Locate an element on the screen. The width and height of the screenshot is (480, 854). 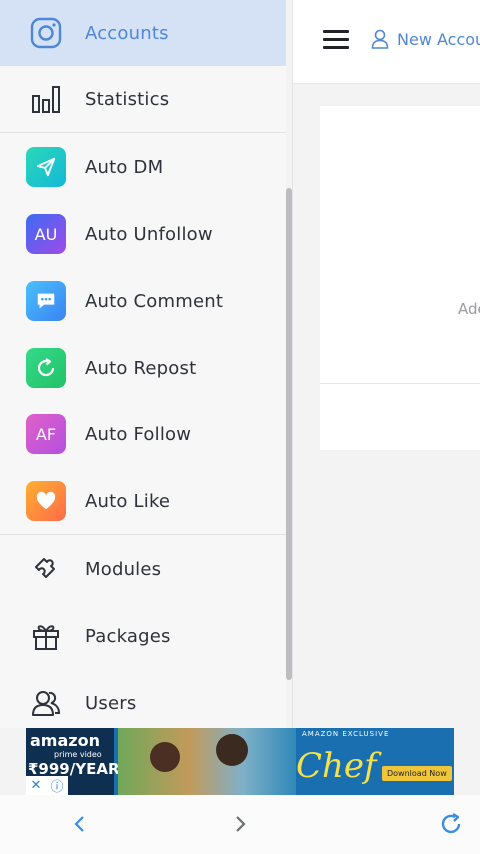
back-icon is located at coordinates (80, 824).